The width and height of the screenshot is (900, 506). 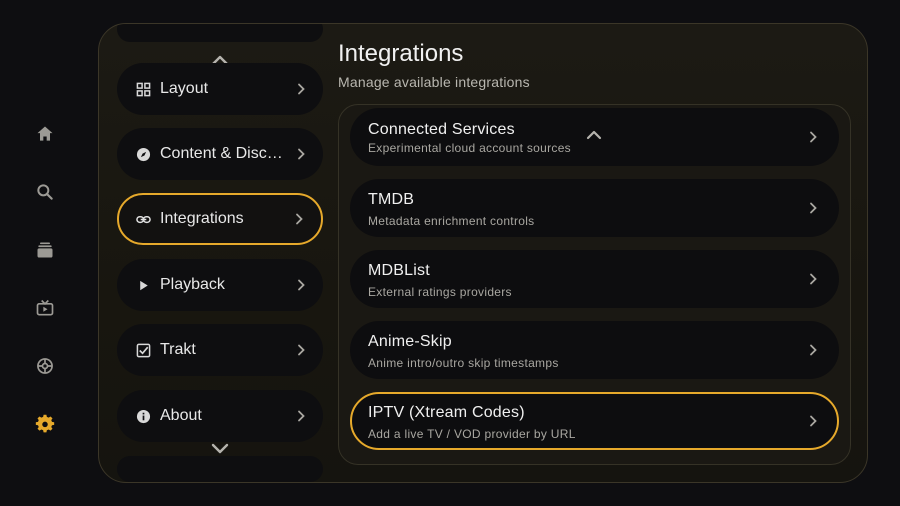 I want to click on item-description: External ratings providers, so click(x=440, y=292).